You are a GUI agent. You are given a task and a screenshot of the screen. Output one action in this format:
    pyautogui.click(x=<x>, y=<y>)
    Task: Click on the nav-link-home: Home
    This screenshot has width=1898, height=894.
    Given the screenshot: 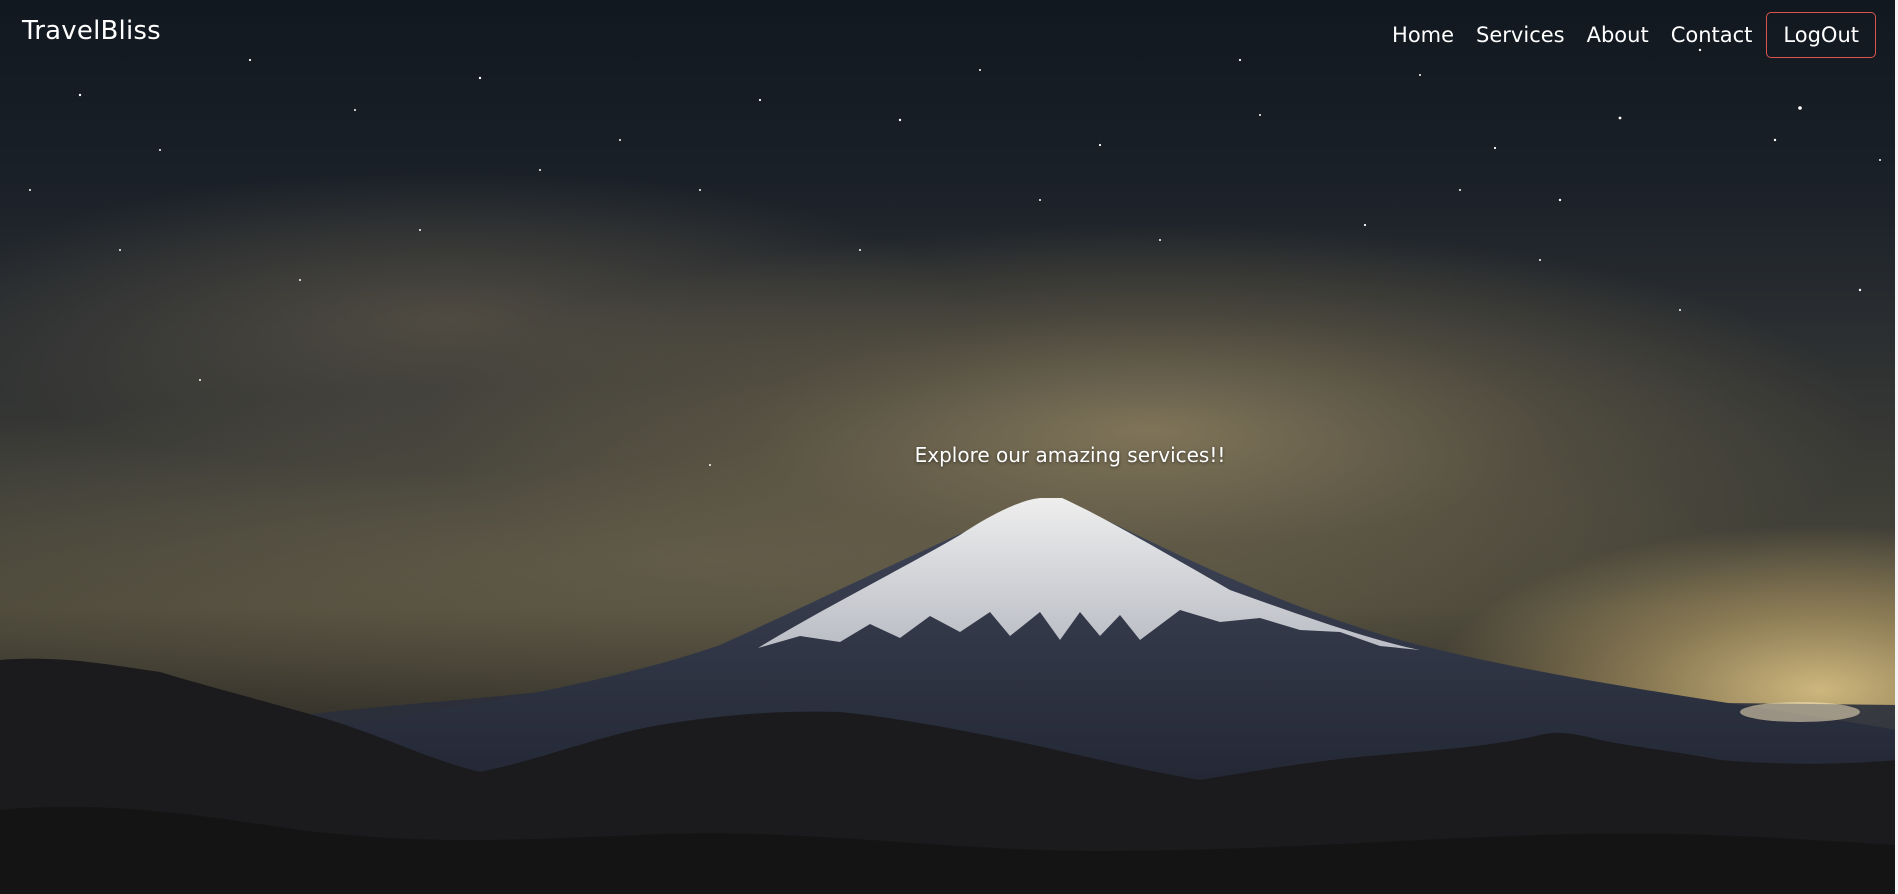 What is the action you would take?
    pyautogui.click(x=1423, y=35)
    